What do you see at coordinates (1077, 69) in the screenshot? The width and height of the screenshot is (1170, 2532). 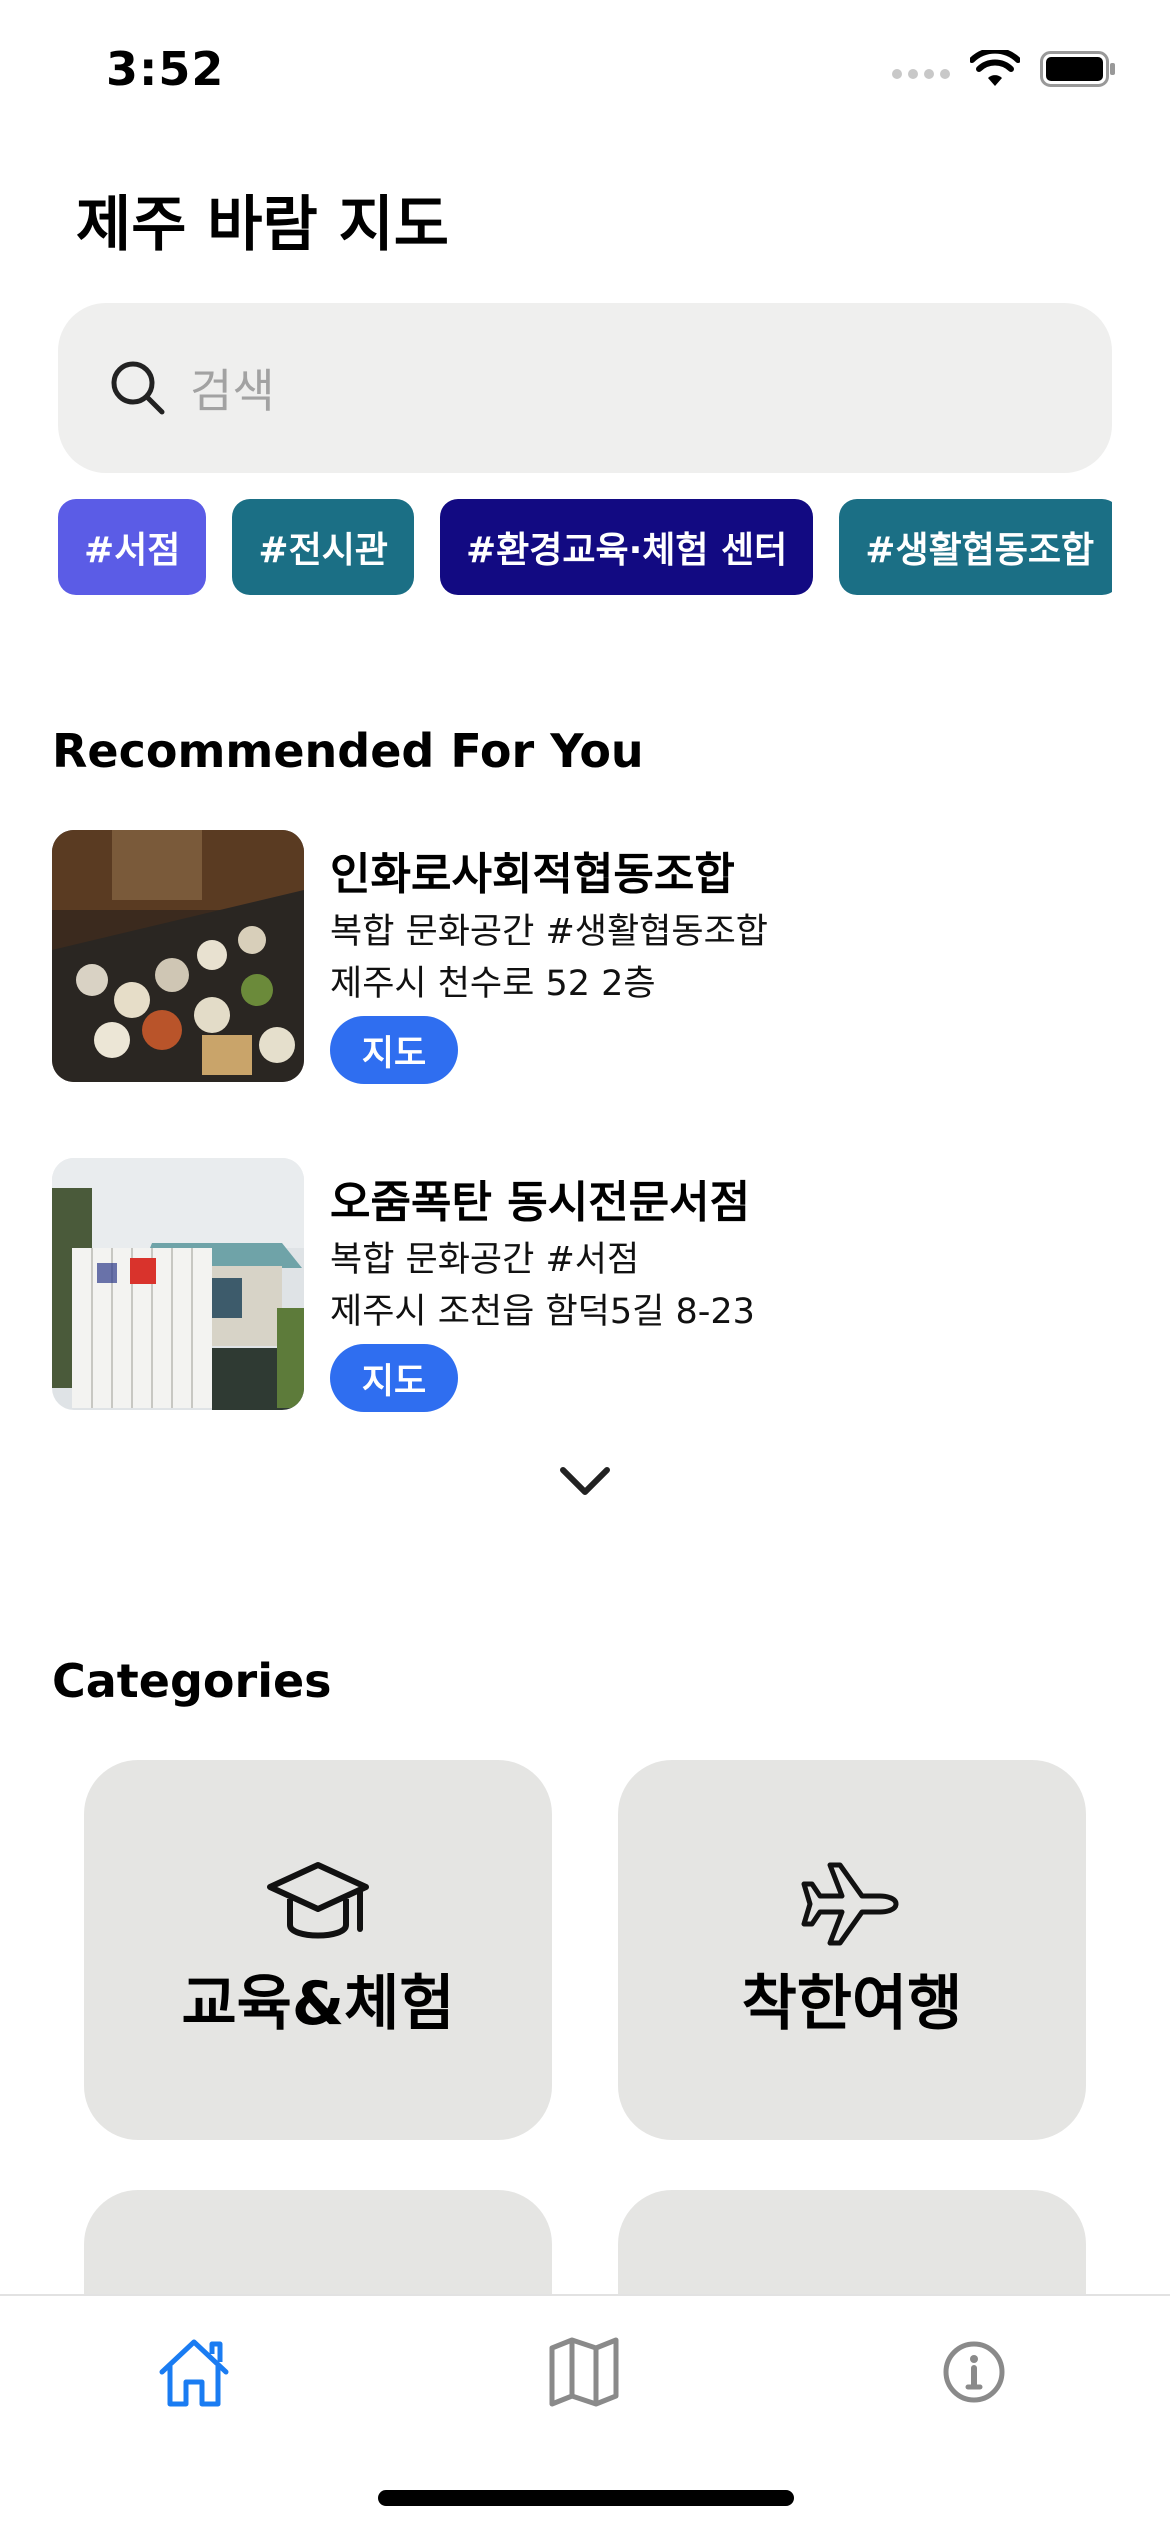 I see `battery-icon` at bounding box center [1077, 69].